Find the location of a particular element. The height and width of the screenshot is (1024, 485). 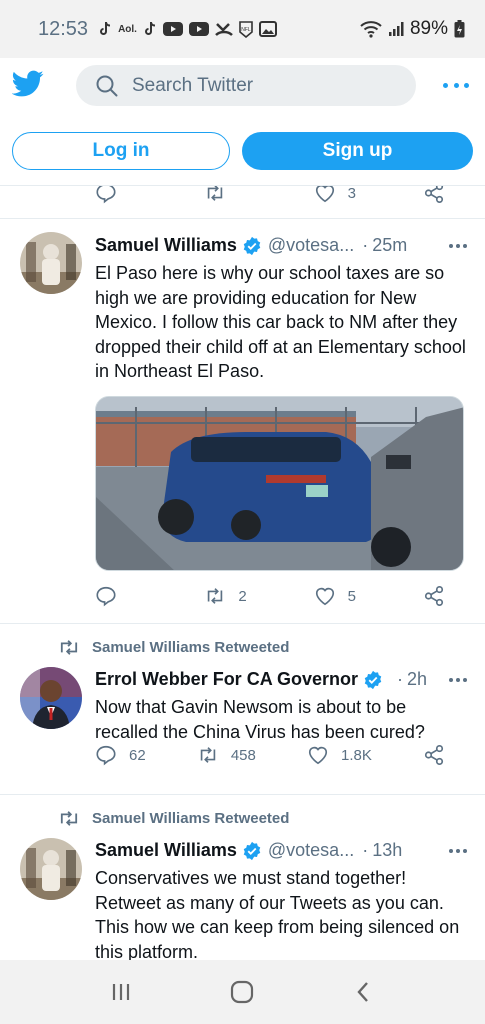

recent-apps-icon is located at coordinates (121, 992).